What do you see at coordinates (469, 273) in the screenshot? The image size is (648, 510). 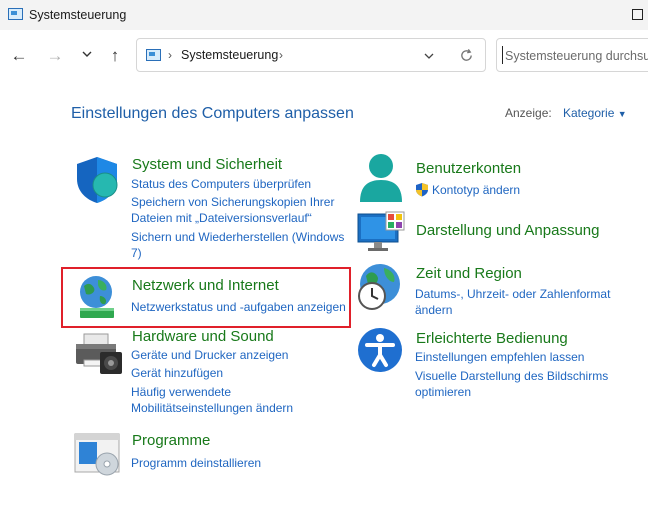 I see `category-title-region: Zeit und Region` at bounding box center [469, 273].